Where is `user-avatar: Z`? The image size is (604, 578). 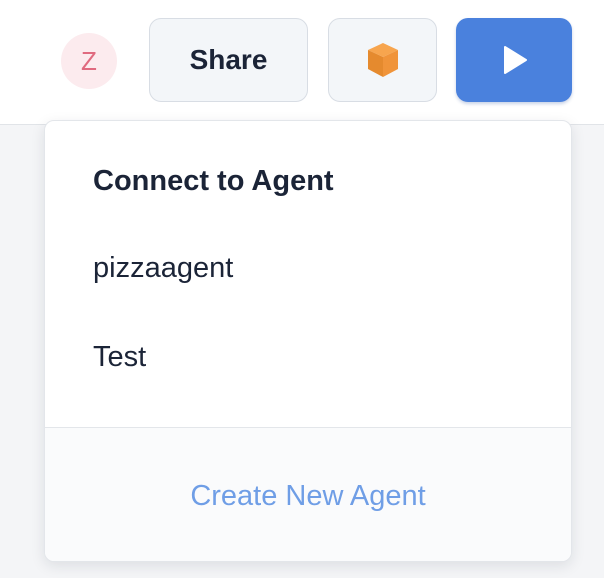
user-avatar: Z is located at coordinates (89, 61).